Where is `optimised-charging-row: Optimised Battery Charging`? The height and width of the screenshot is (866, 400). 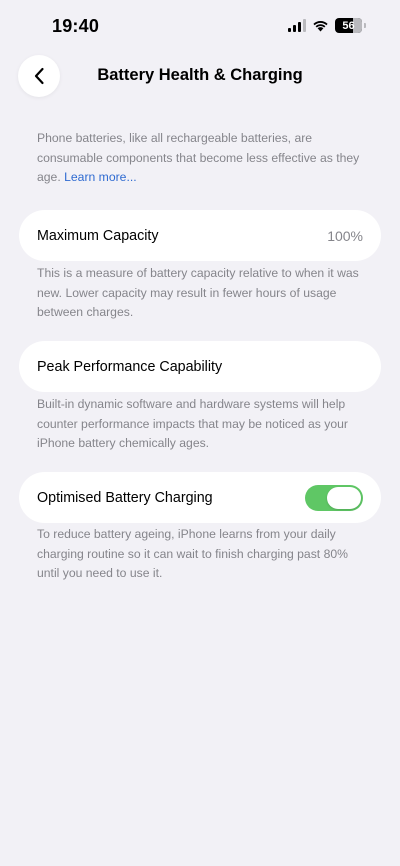 optimised-charging-row: Optimised Battery Charging is located at coordinates (200, 497).